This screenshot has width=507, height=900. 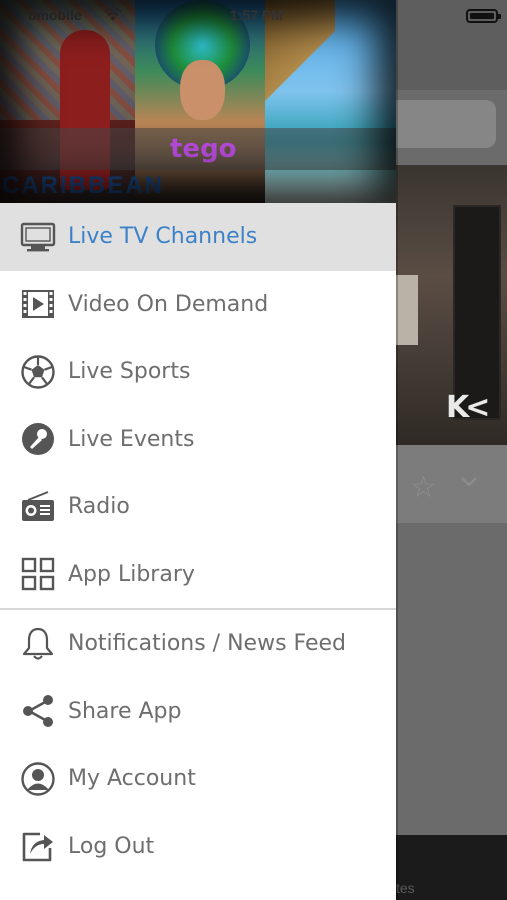 I want to click on menu-item-label: App Library, so click(x=131, y=574).